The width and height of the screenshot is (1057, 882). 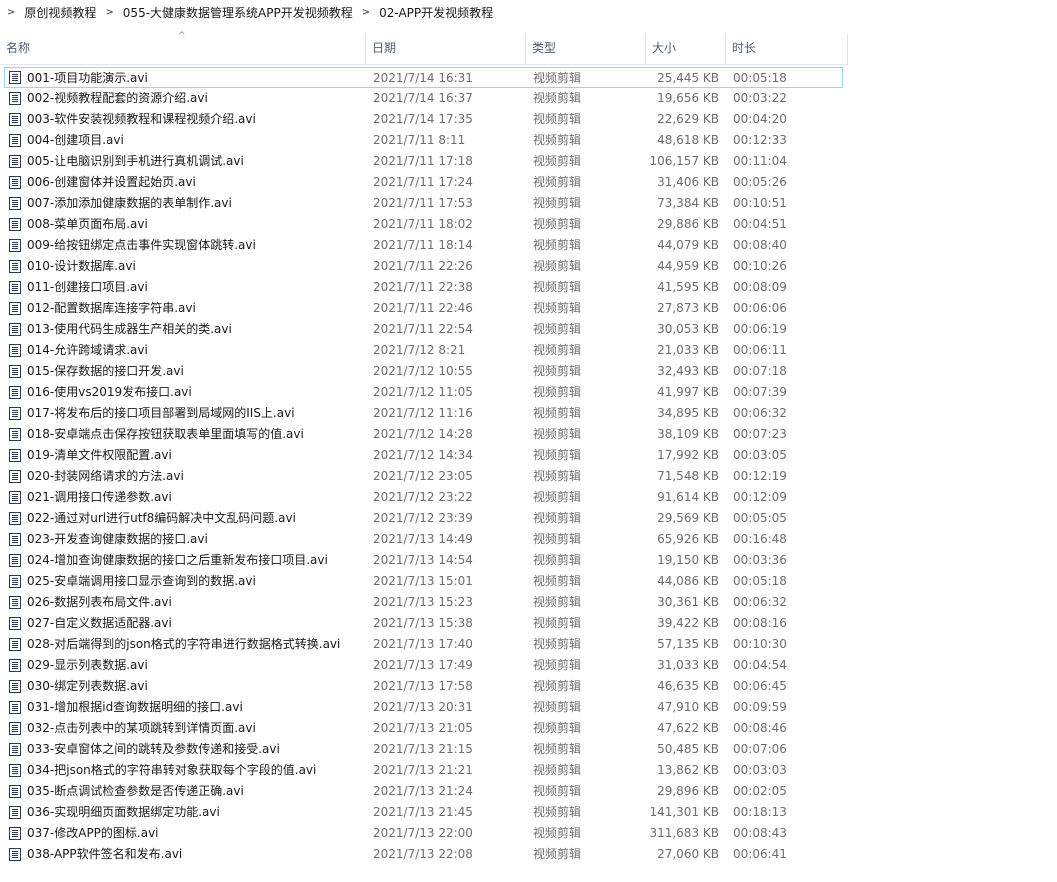 I want to click on file-size: 41,595 KB, so click(x=688, y=287).